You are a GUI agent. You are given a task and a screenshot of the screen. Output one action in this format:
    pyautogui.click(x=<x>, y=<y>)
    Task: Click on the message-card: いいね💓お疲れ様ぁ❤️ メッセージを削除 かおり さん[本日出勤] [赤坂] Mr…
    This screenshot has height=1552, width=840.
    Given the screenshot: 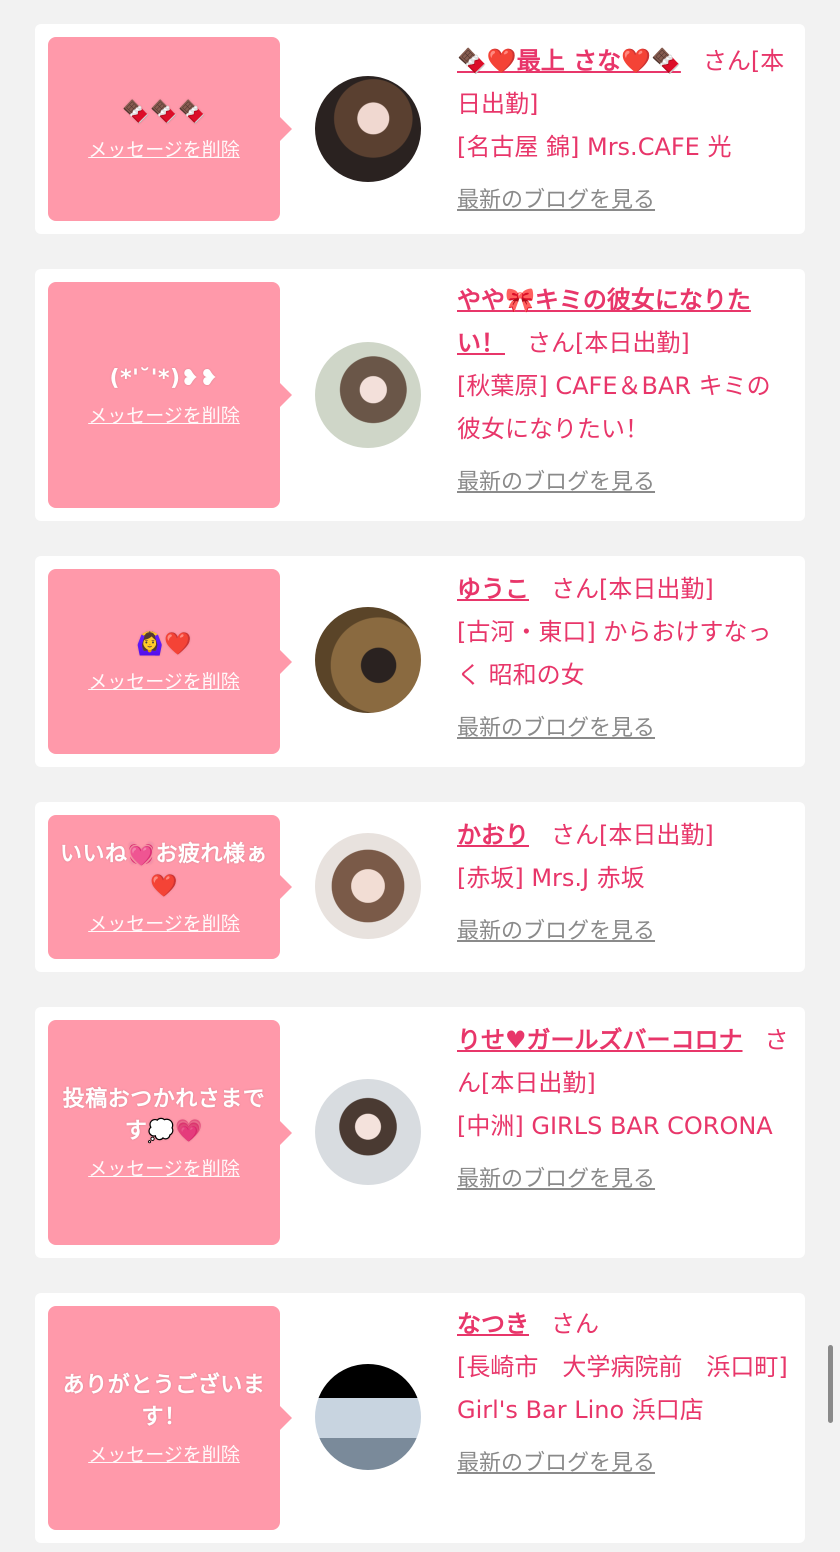 What is the action you would take?
    pyautogui.click(x=420, y=887)
    